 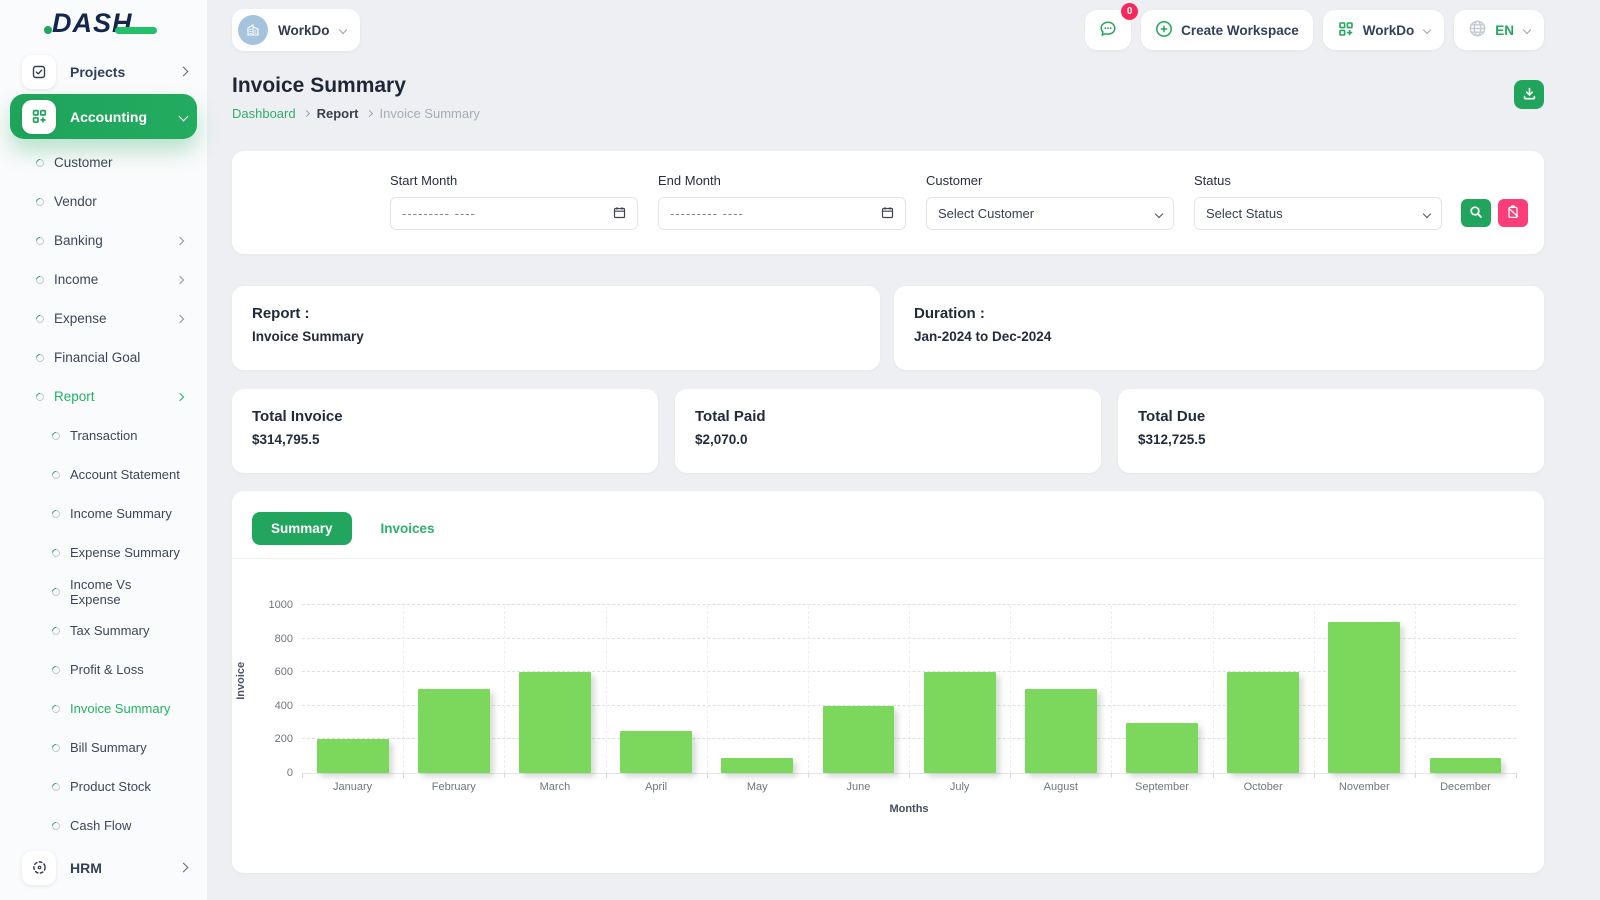 I want to click on status-label: Status, so click(x=1212, y=180).